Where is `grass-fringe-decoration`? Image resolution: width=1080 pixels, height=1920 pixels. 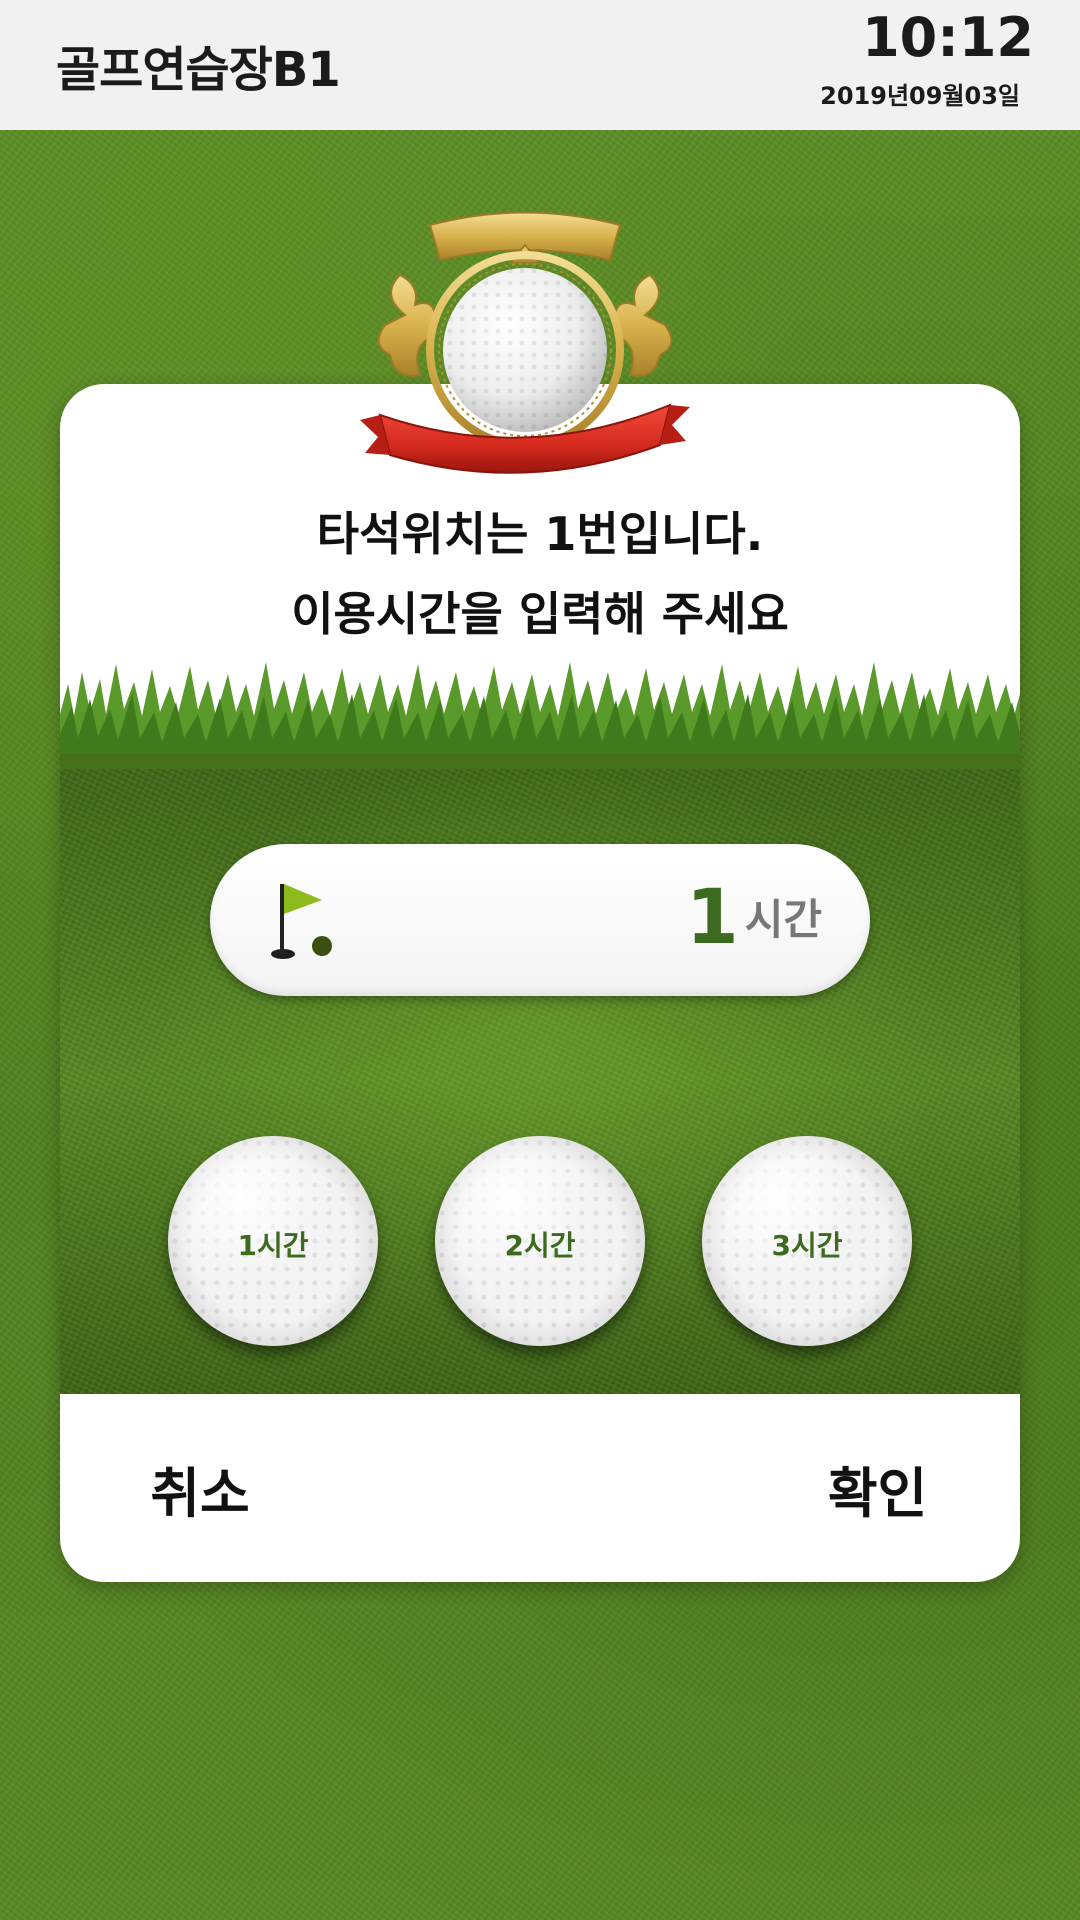 grass-fringe-decoration is located at coordinates (540, 715).